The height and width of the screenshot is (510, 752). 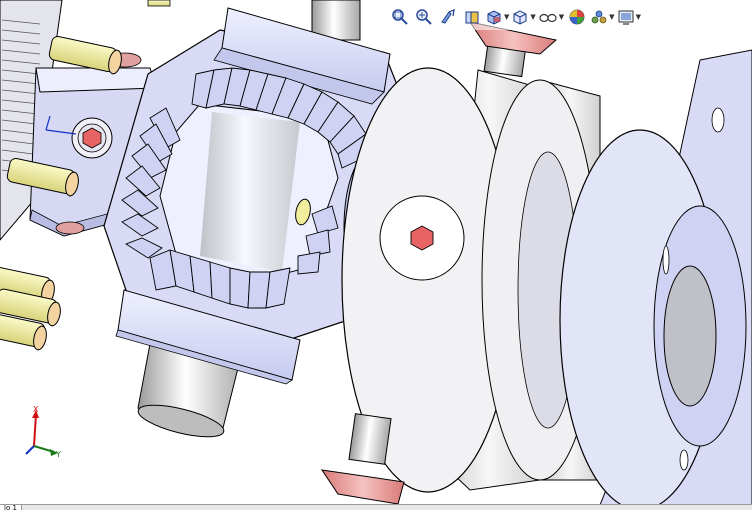 I want to click on tab-model: lo 1, so click(x=11, y=507).